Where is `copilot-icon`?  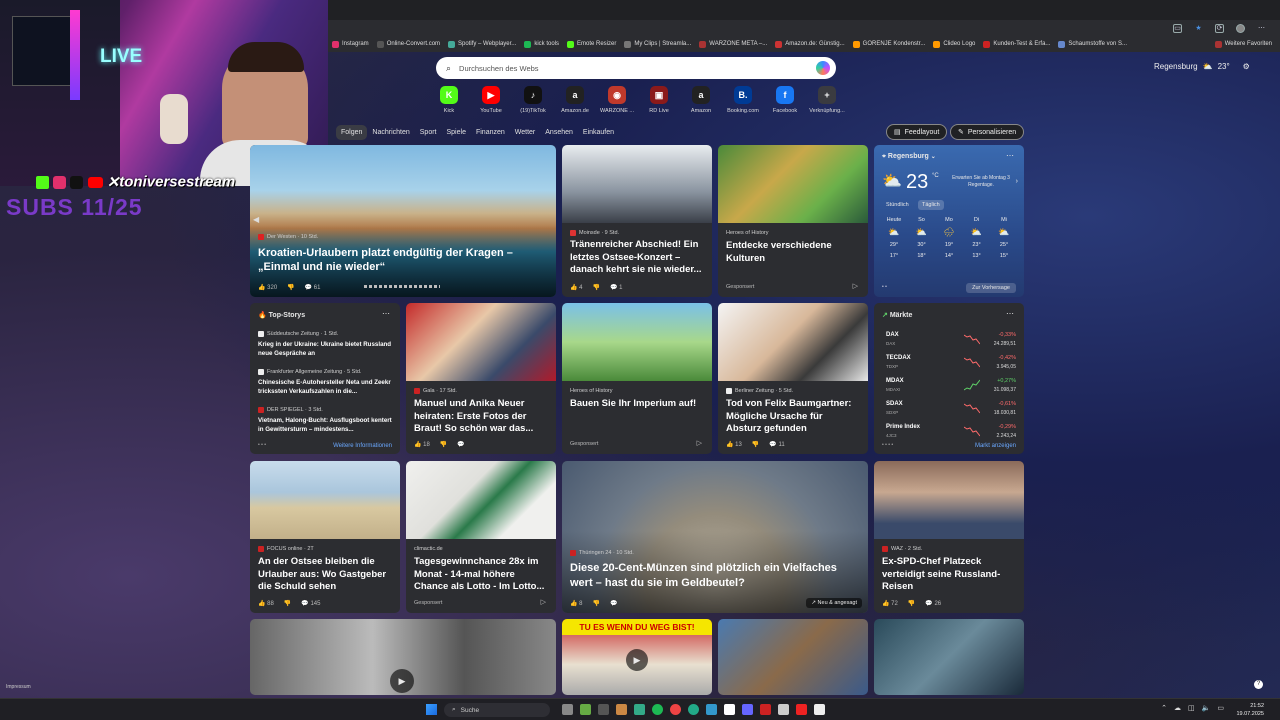
copilot-icon is located at coordinates (823, 68).